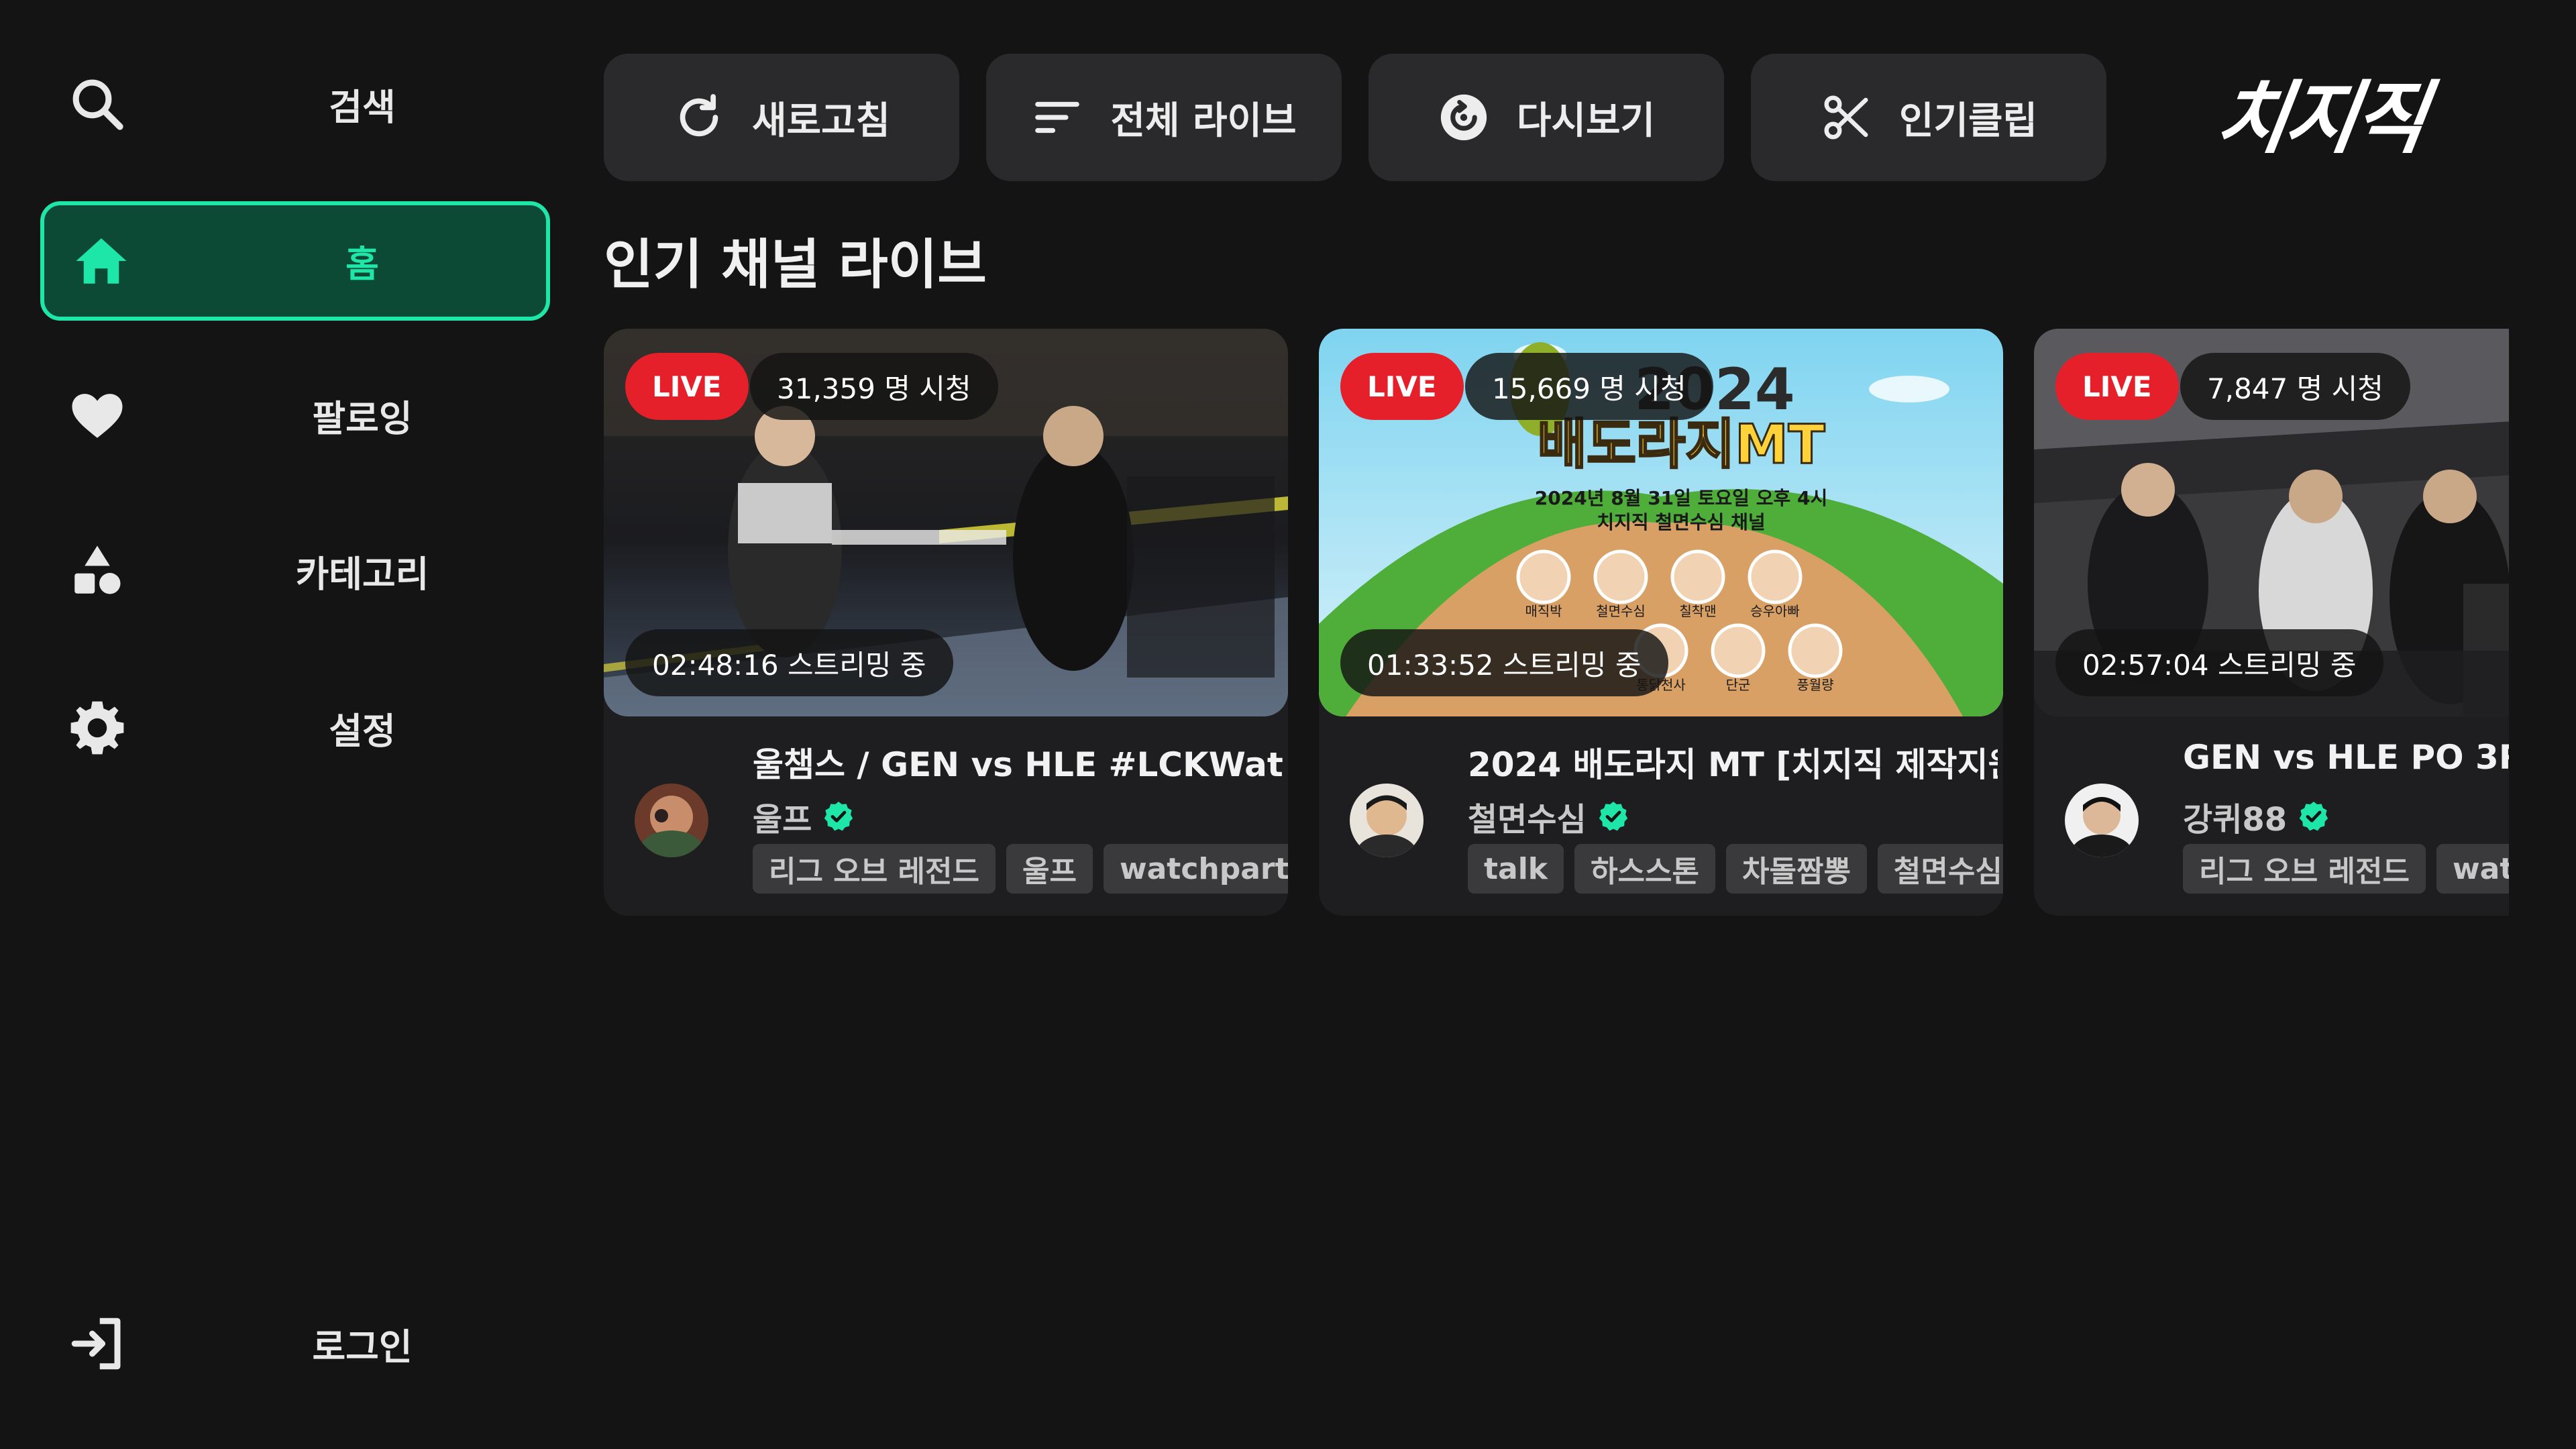 The image size is (2576, 1449). What do you see at coordinates (1543, 611) in the screenshot?
I see `thumb-name: 매직박` at bounding box center [1543, 611].